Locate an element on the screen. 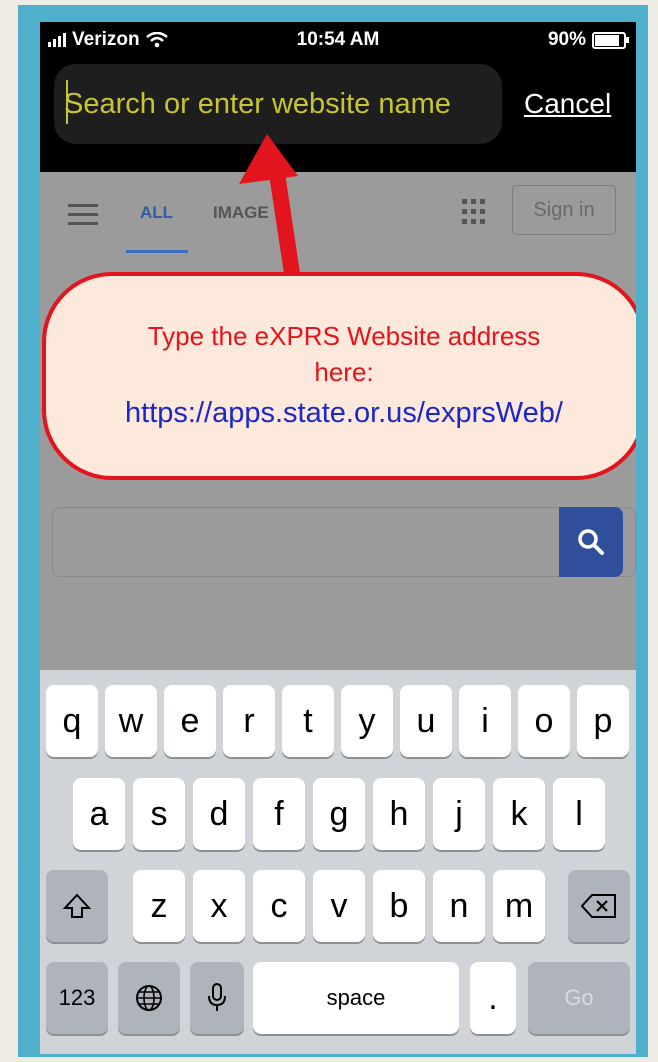 This screenshot has height=1062, width=658. key-z: z is located at coordinates (159, 906).